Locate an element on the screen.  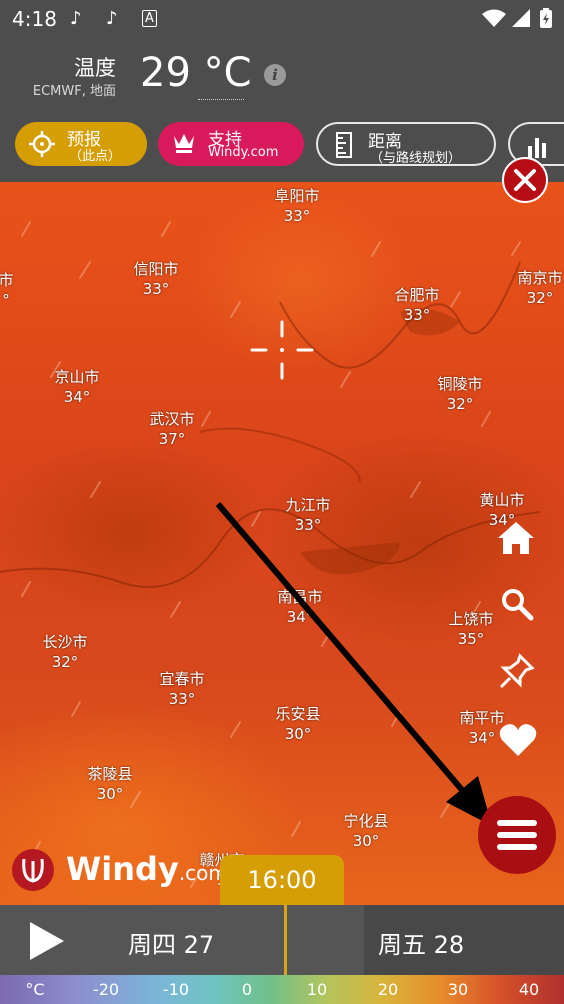
notification-icon: A is located at coordinates (149, 18).